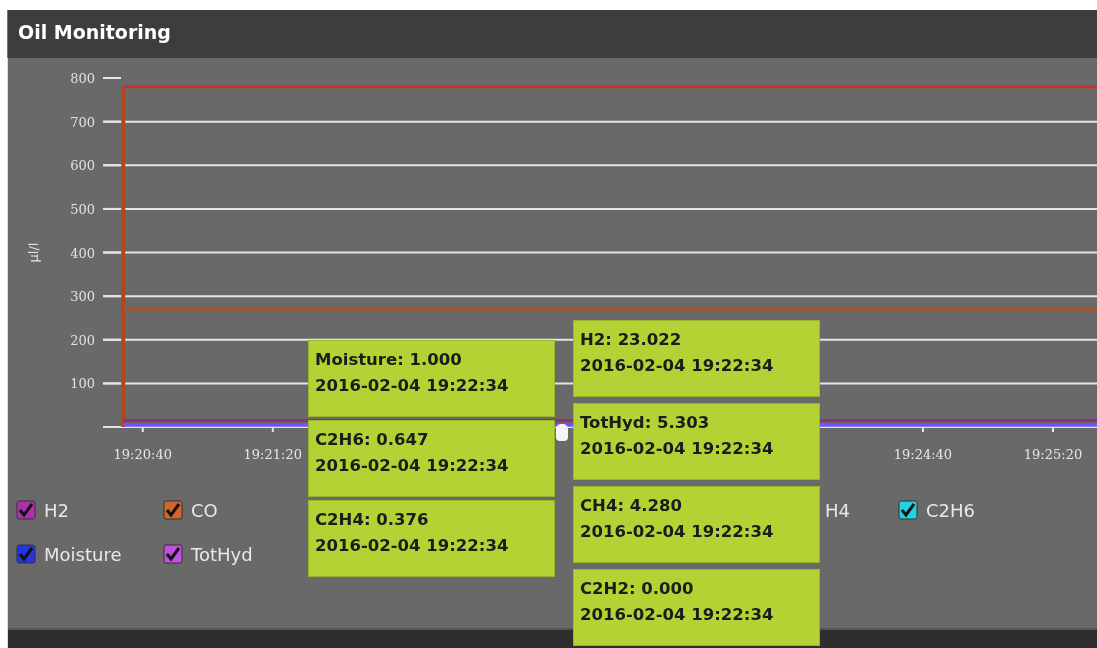 The height and width of the screenshot is (648, 1097). Describe the element at coordinates (645, 423) in the screenshot. I see `tooltip-value: TotHyd: 5.303` at that location.